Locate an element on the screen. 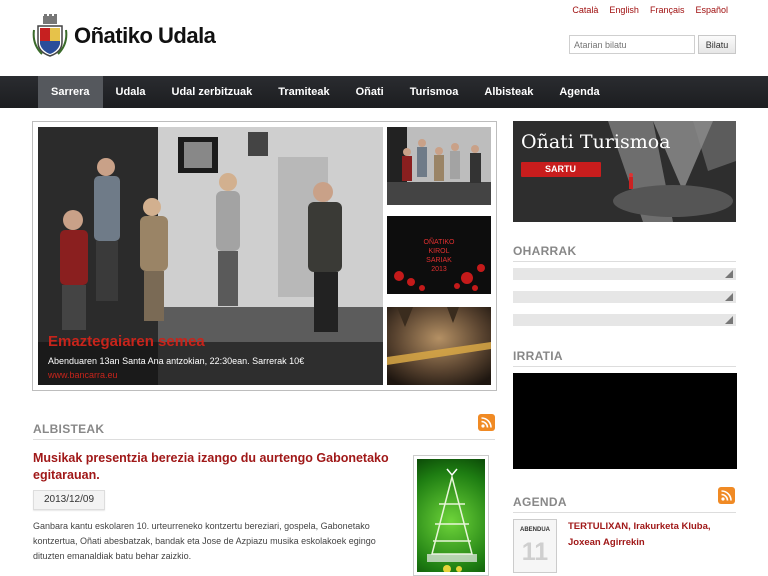 The width and height of the screenshot is (768, 576). search-form: Bilatu is located at coordinates (652, 44).